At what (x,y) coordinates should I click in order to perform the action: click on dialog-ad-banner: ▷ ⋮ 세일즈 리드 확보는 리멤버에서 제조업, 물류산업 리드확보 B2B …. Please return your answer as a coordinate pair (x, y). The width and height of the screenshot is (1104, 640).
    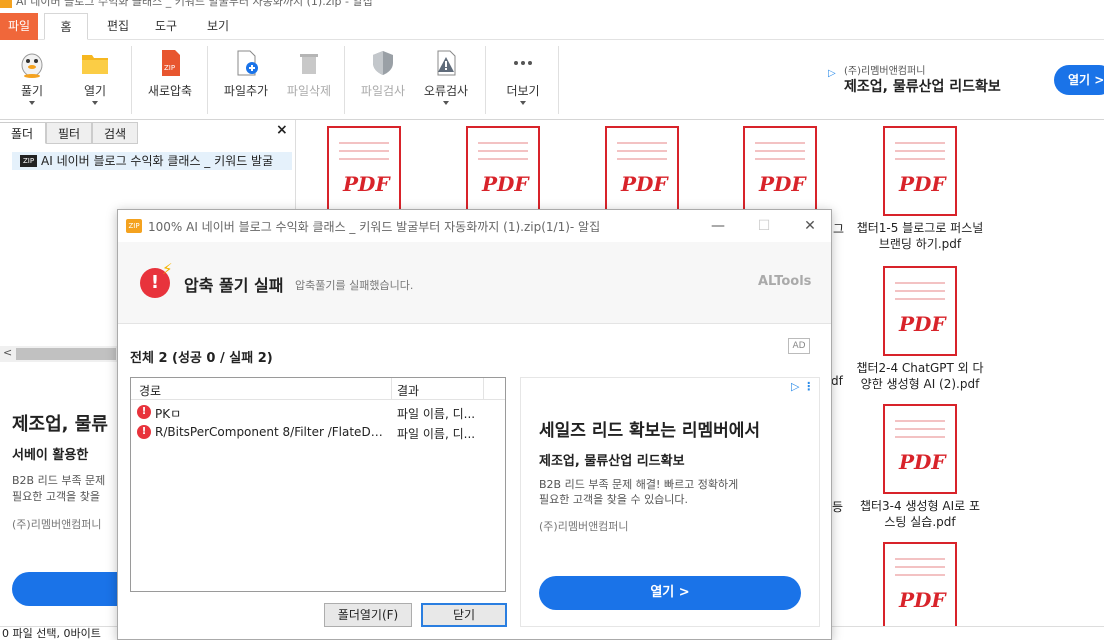
    Looking at the image, I should click on (670, 502).